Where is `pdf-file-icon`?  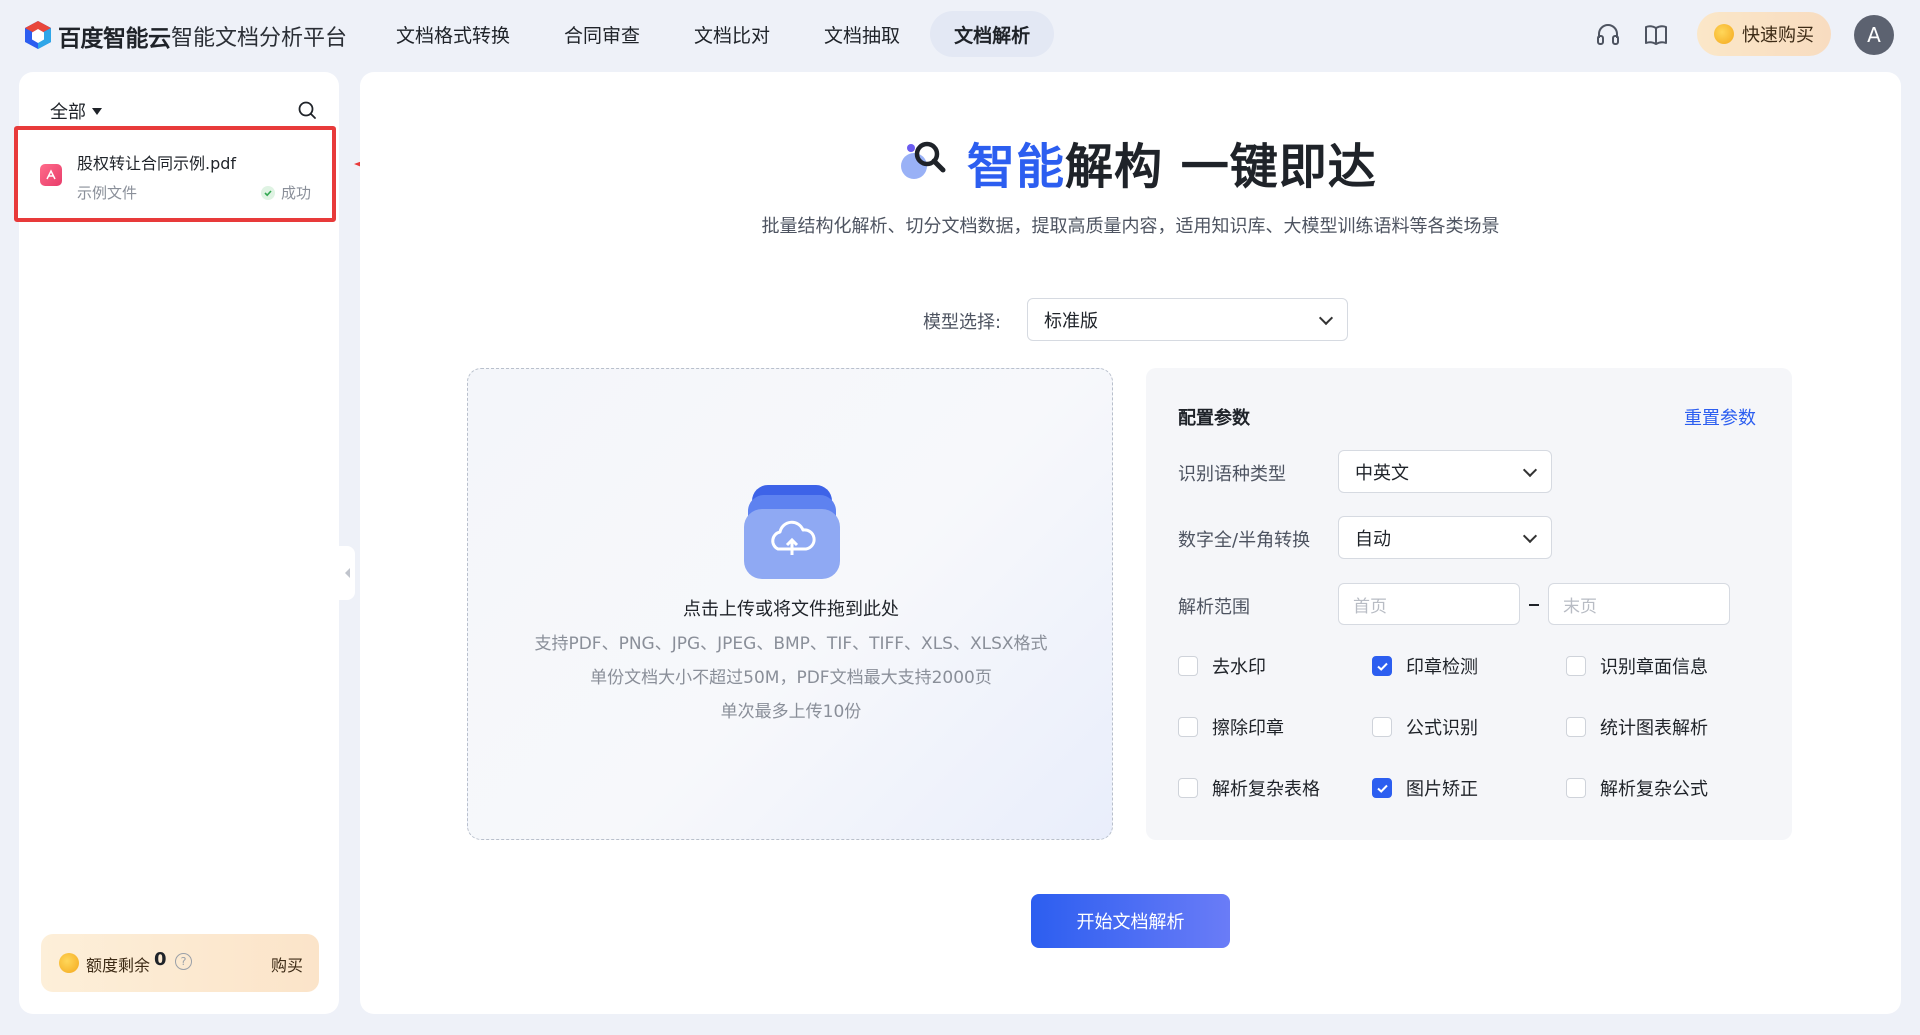
pdf-file-icon is located at coordinates (51, 175).